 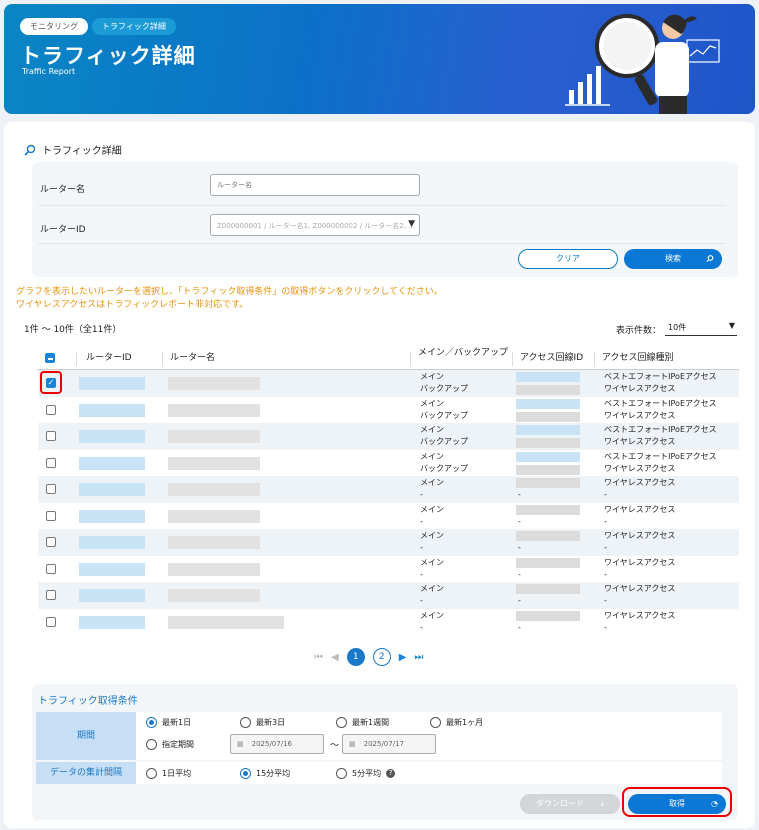 I want to click on period-1day-option: 最新1日, so click(x=168, y=722).